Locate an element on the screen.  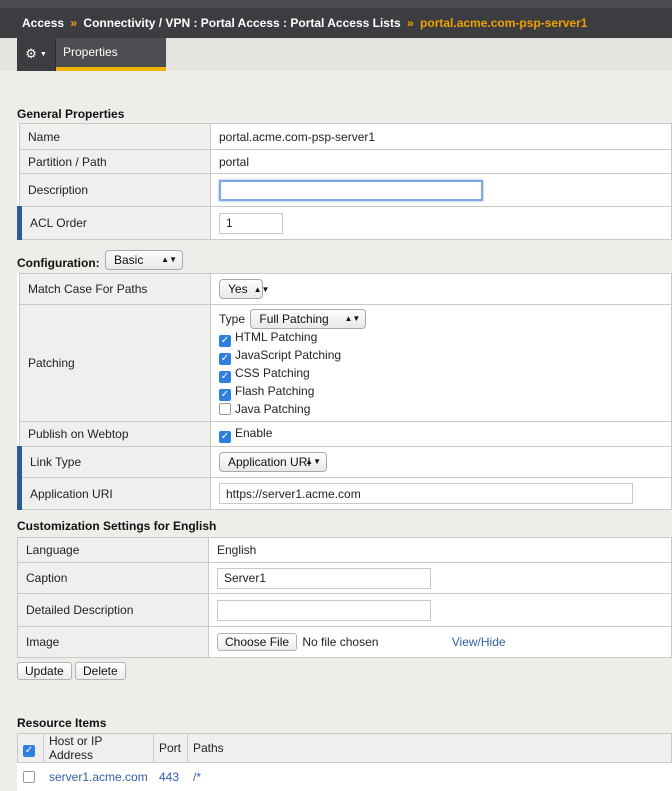
patching-option: ✓ HTML Patching is located at coordinates (441, 338).